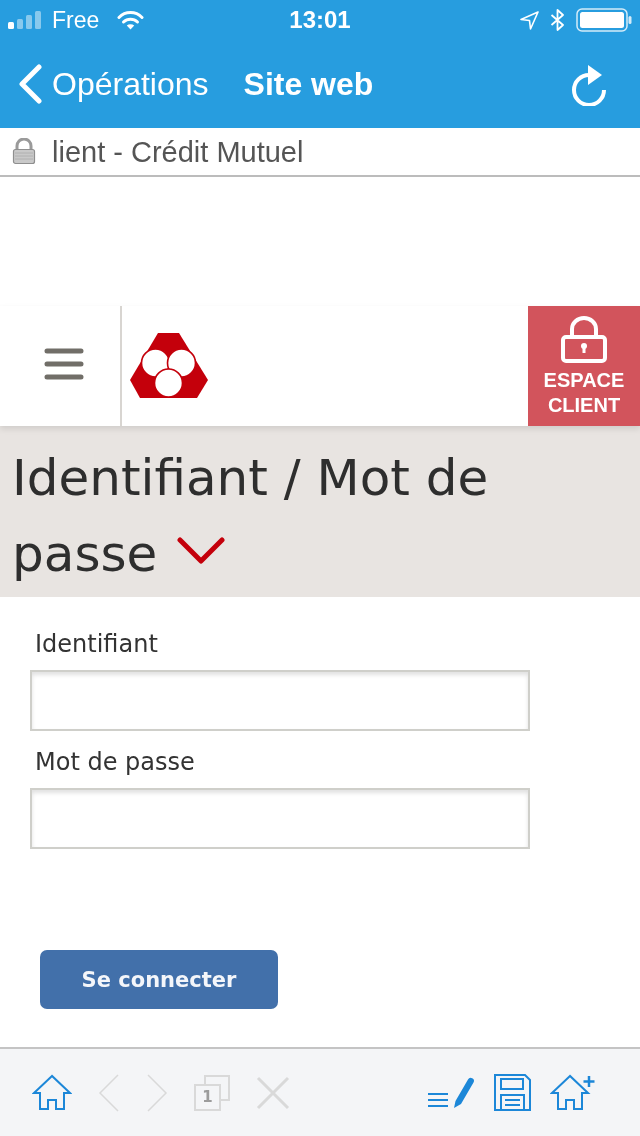  I want to click on menu-icon, so click(64, 364).